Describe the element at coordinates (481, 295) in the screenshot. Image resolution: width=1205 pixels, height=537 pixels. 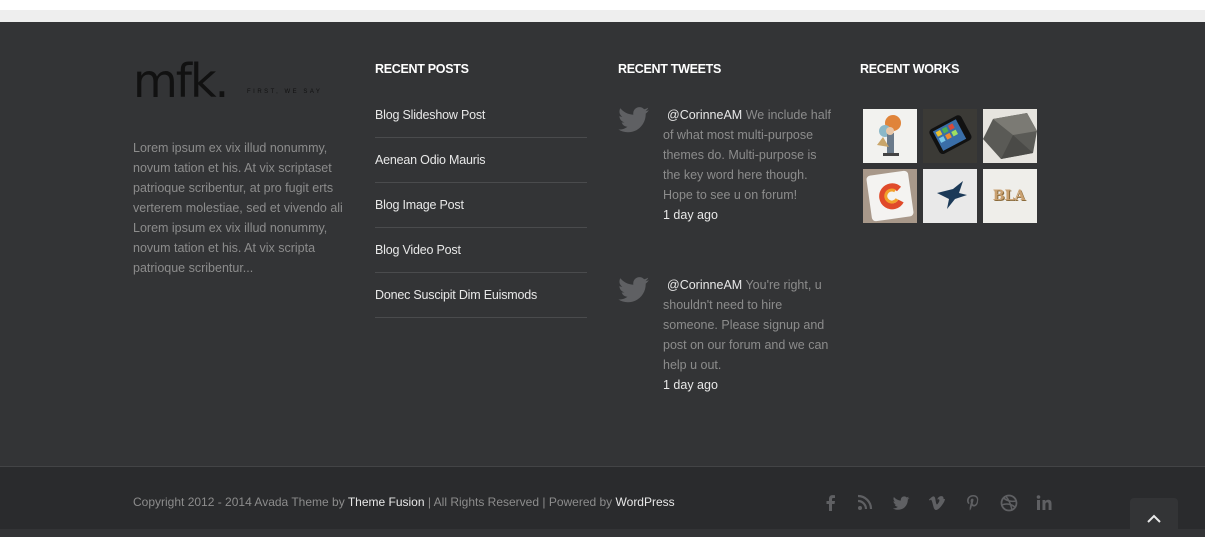
I see `recent-post-link: Donec Suscipit Dim Euismods` at that location.